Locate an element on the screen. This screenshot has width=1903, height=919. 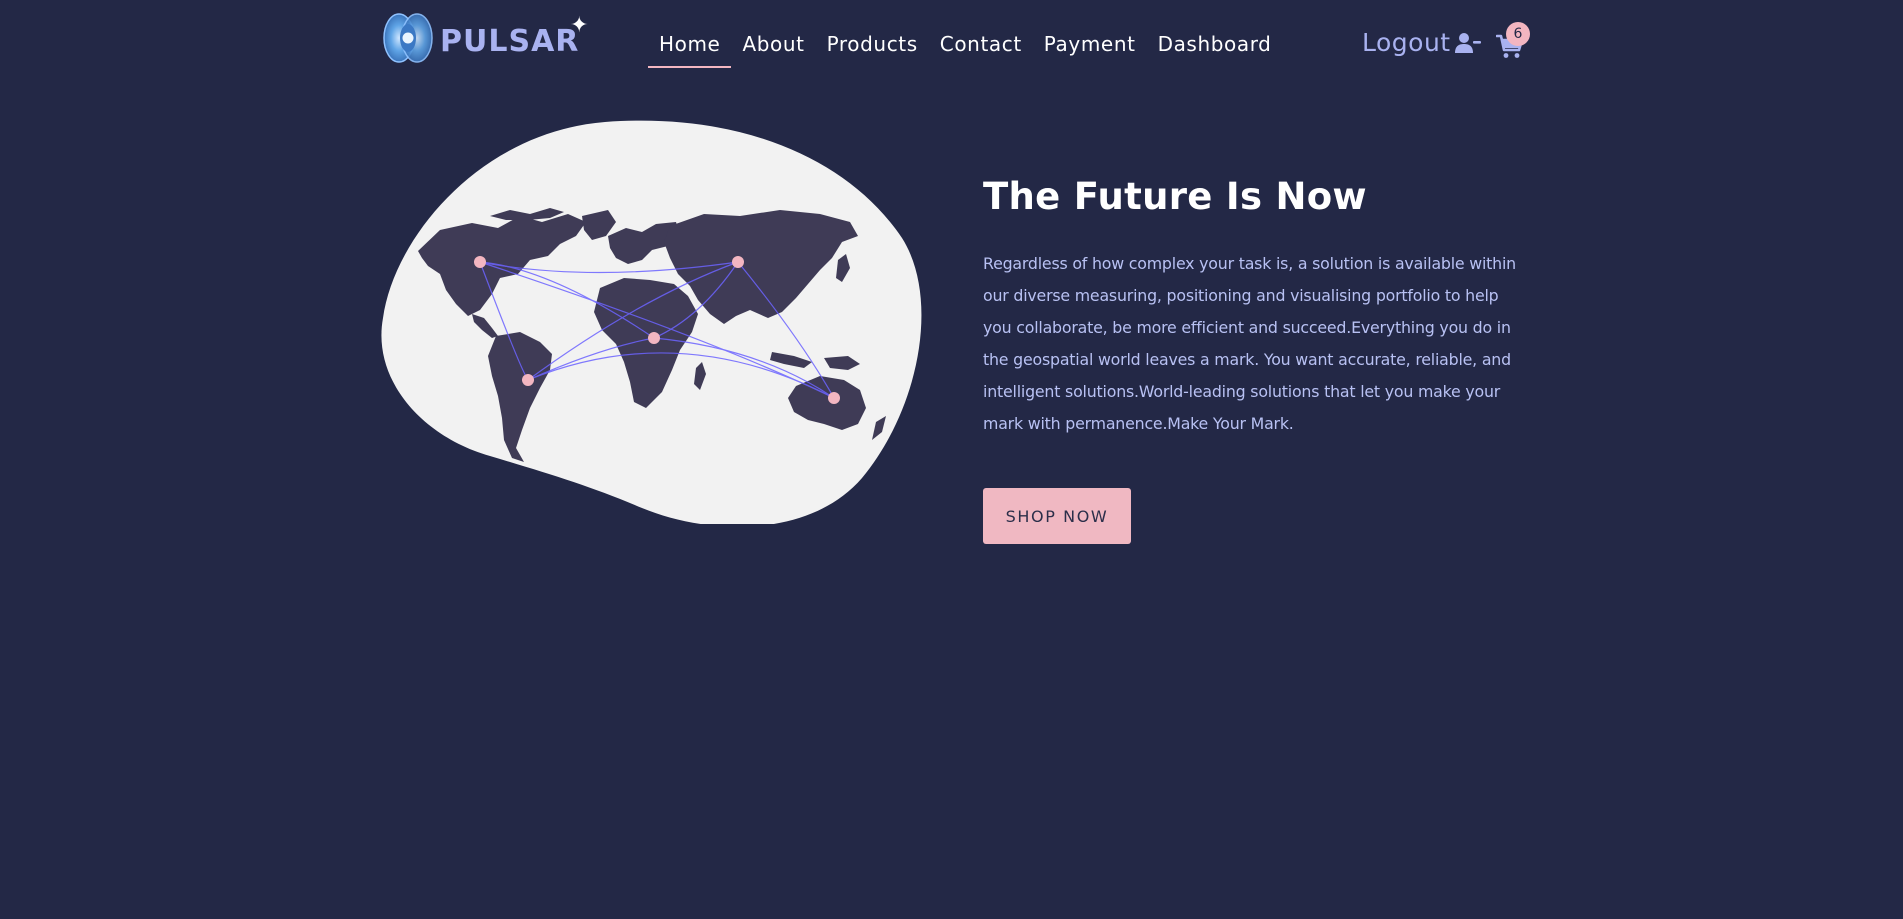
node-australia is located at coordinates (834, 398).